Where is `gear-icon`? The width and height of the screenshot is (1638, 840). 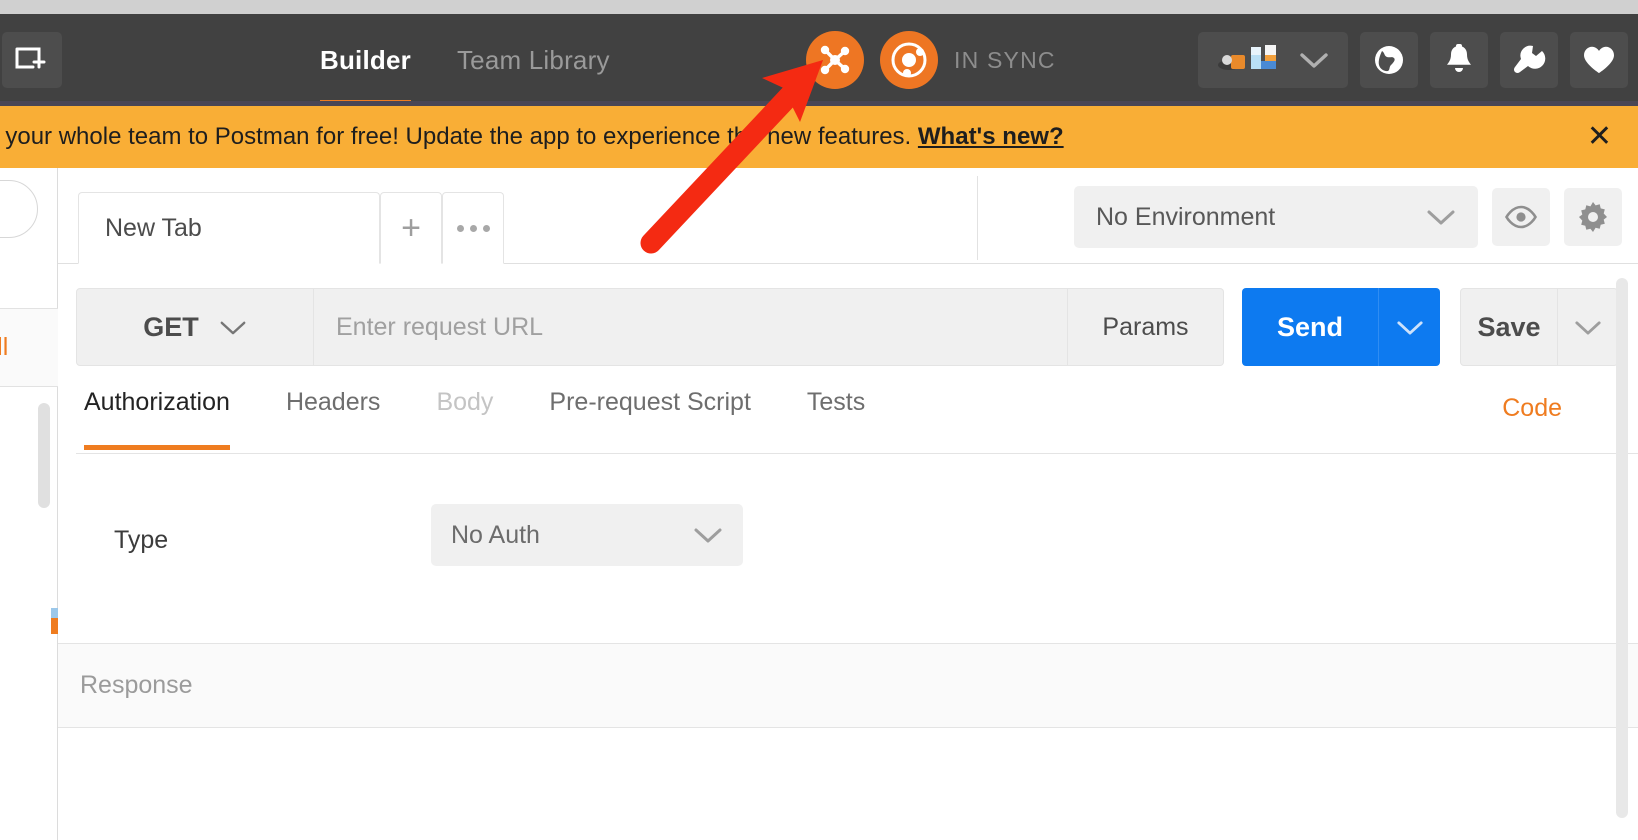 gear-icon is located at coordinates (1593, 217).